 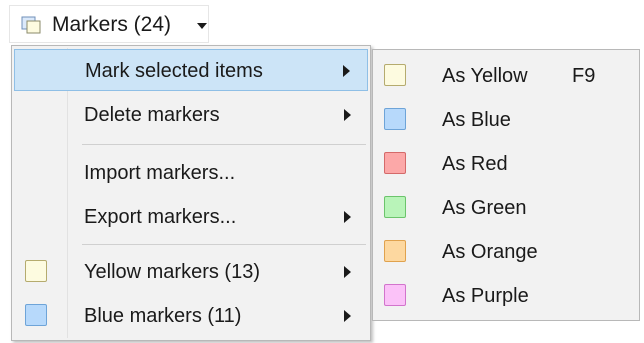 I want to click on red-swatch-icon, so click(x=395, y=163).